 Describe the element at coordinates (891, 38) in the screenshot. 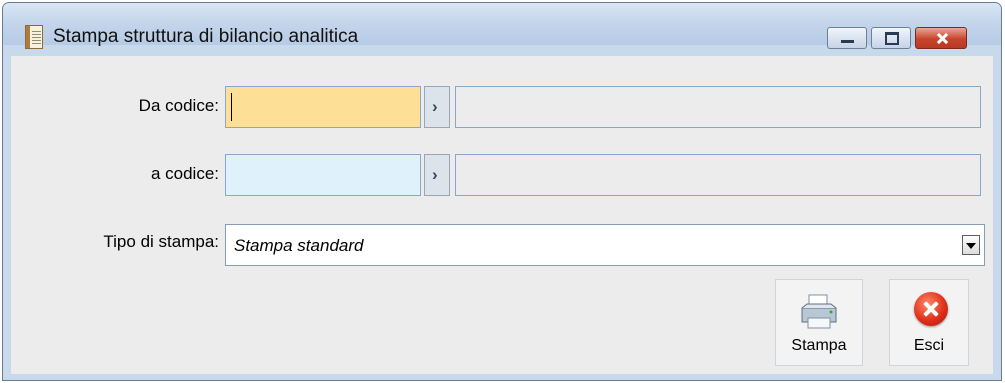

I see `maximize-button` at that location.